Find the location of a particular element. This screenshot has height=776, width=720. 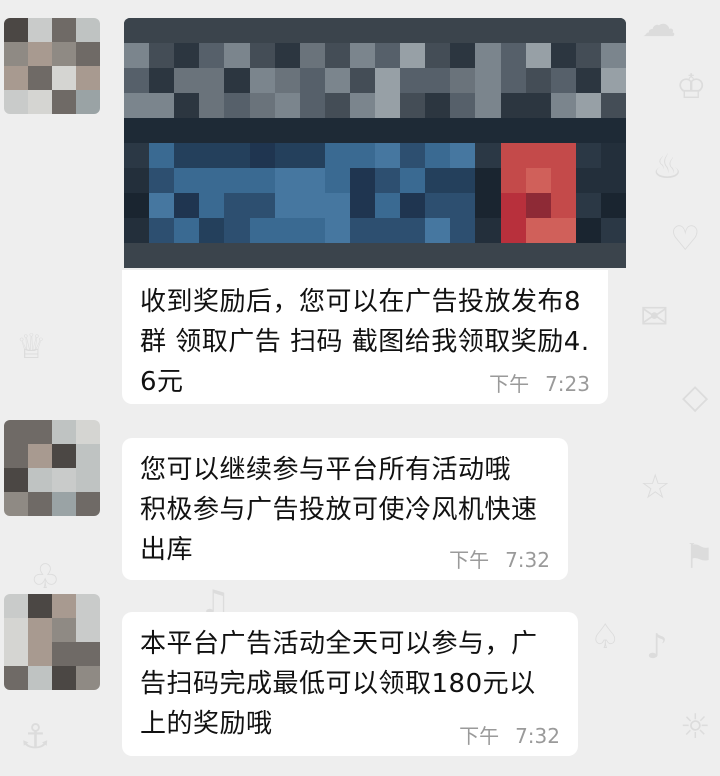

crown-icon: ♔ is located at coordinates (691, 87).